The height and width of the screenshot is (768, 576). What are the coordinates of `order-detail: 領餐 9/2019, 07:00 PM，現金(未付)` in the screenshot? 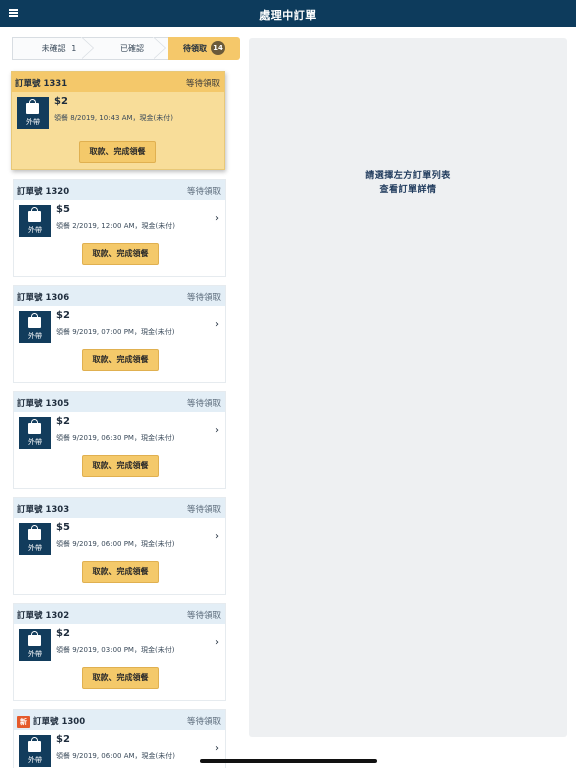 It's located at (115, 332).